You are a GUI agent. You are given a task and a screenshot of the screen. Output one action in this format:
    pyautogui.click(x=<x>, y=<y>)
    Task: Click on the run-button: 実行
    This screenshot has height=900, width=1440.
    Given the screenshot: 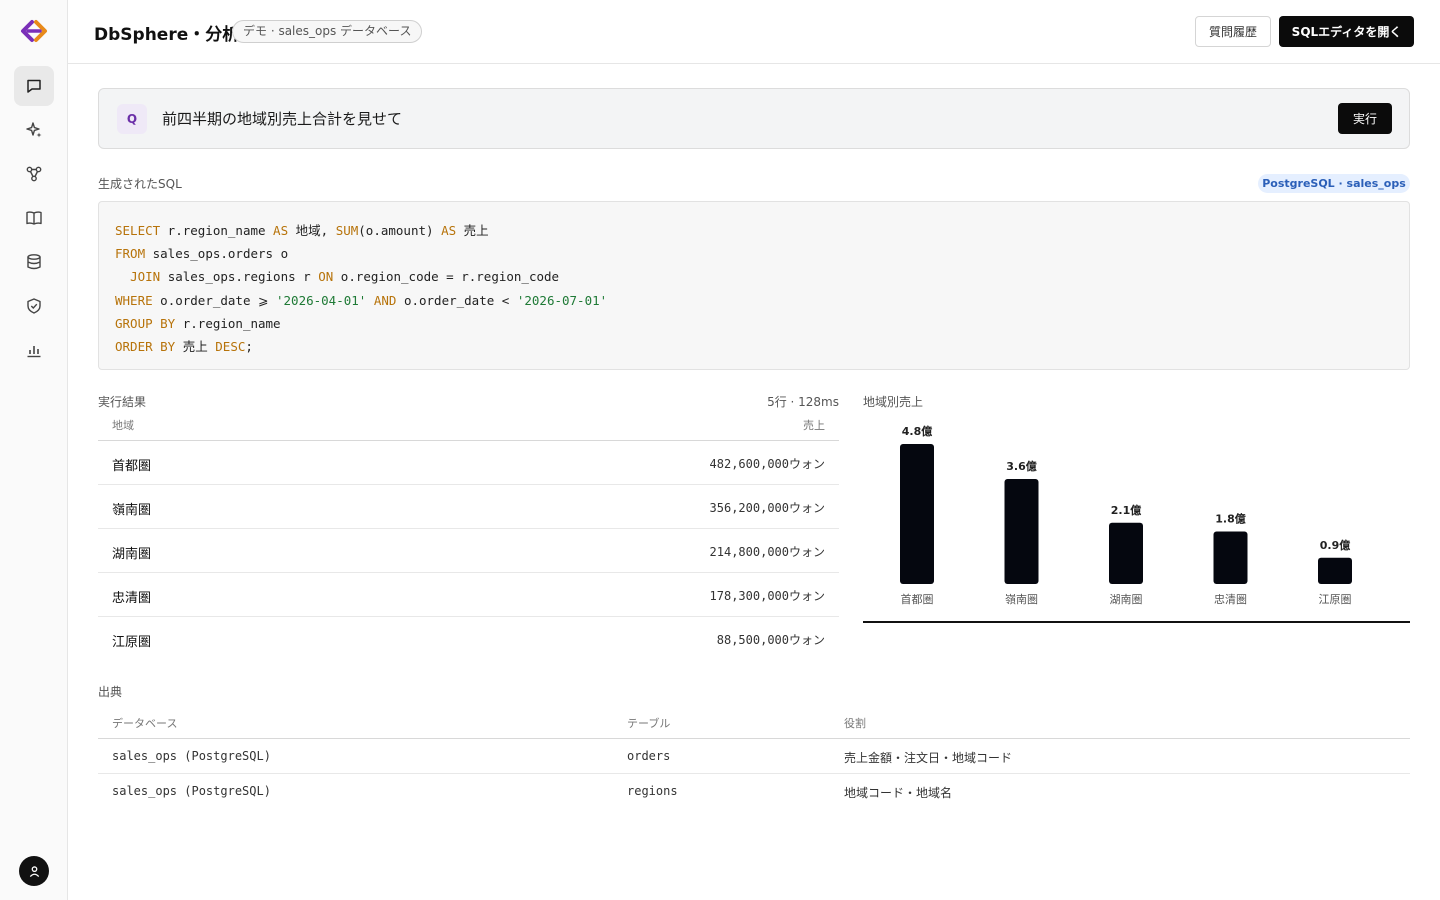 What is the action you would take?
    pyautogui.click(x=1365, y=118)
    